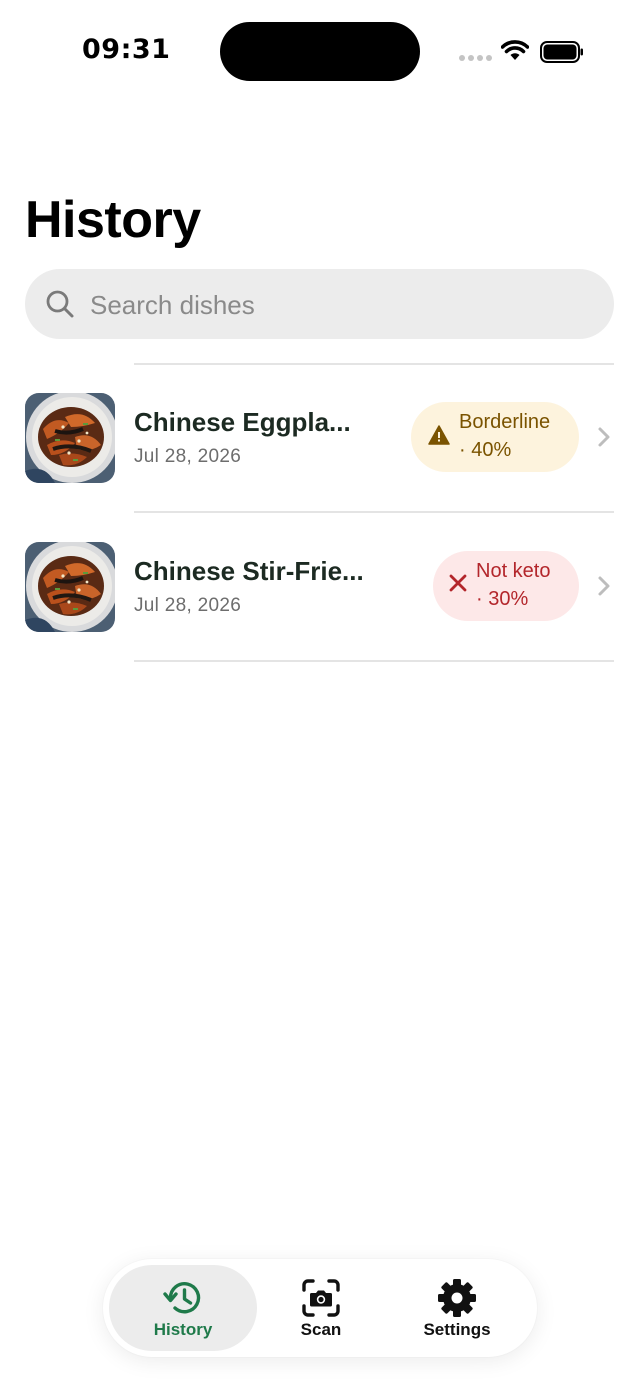  What do you see at coordinates (182, 1298) in the screenshot?
I see `history-icon` at bounding box center [182, 1298].